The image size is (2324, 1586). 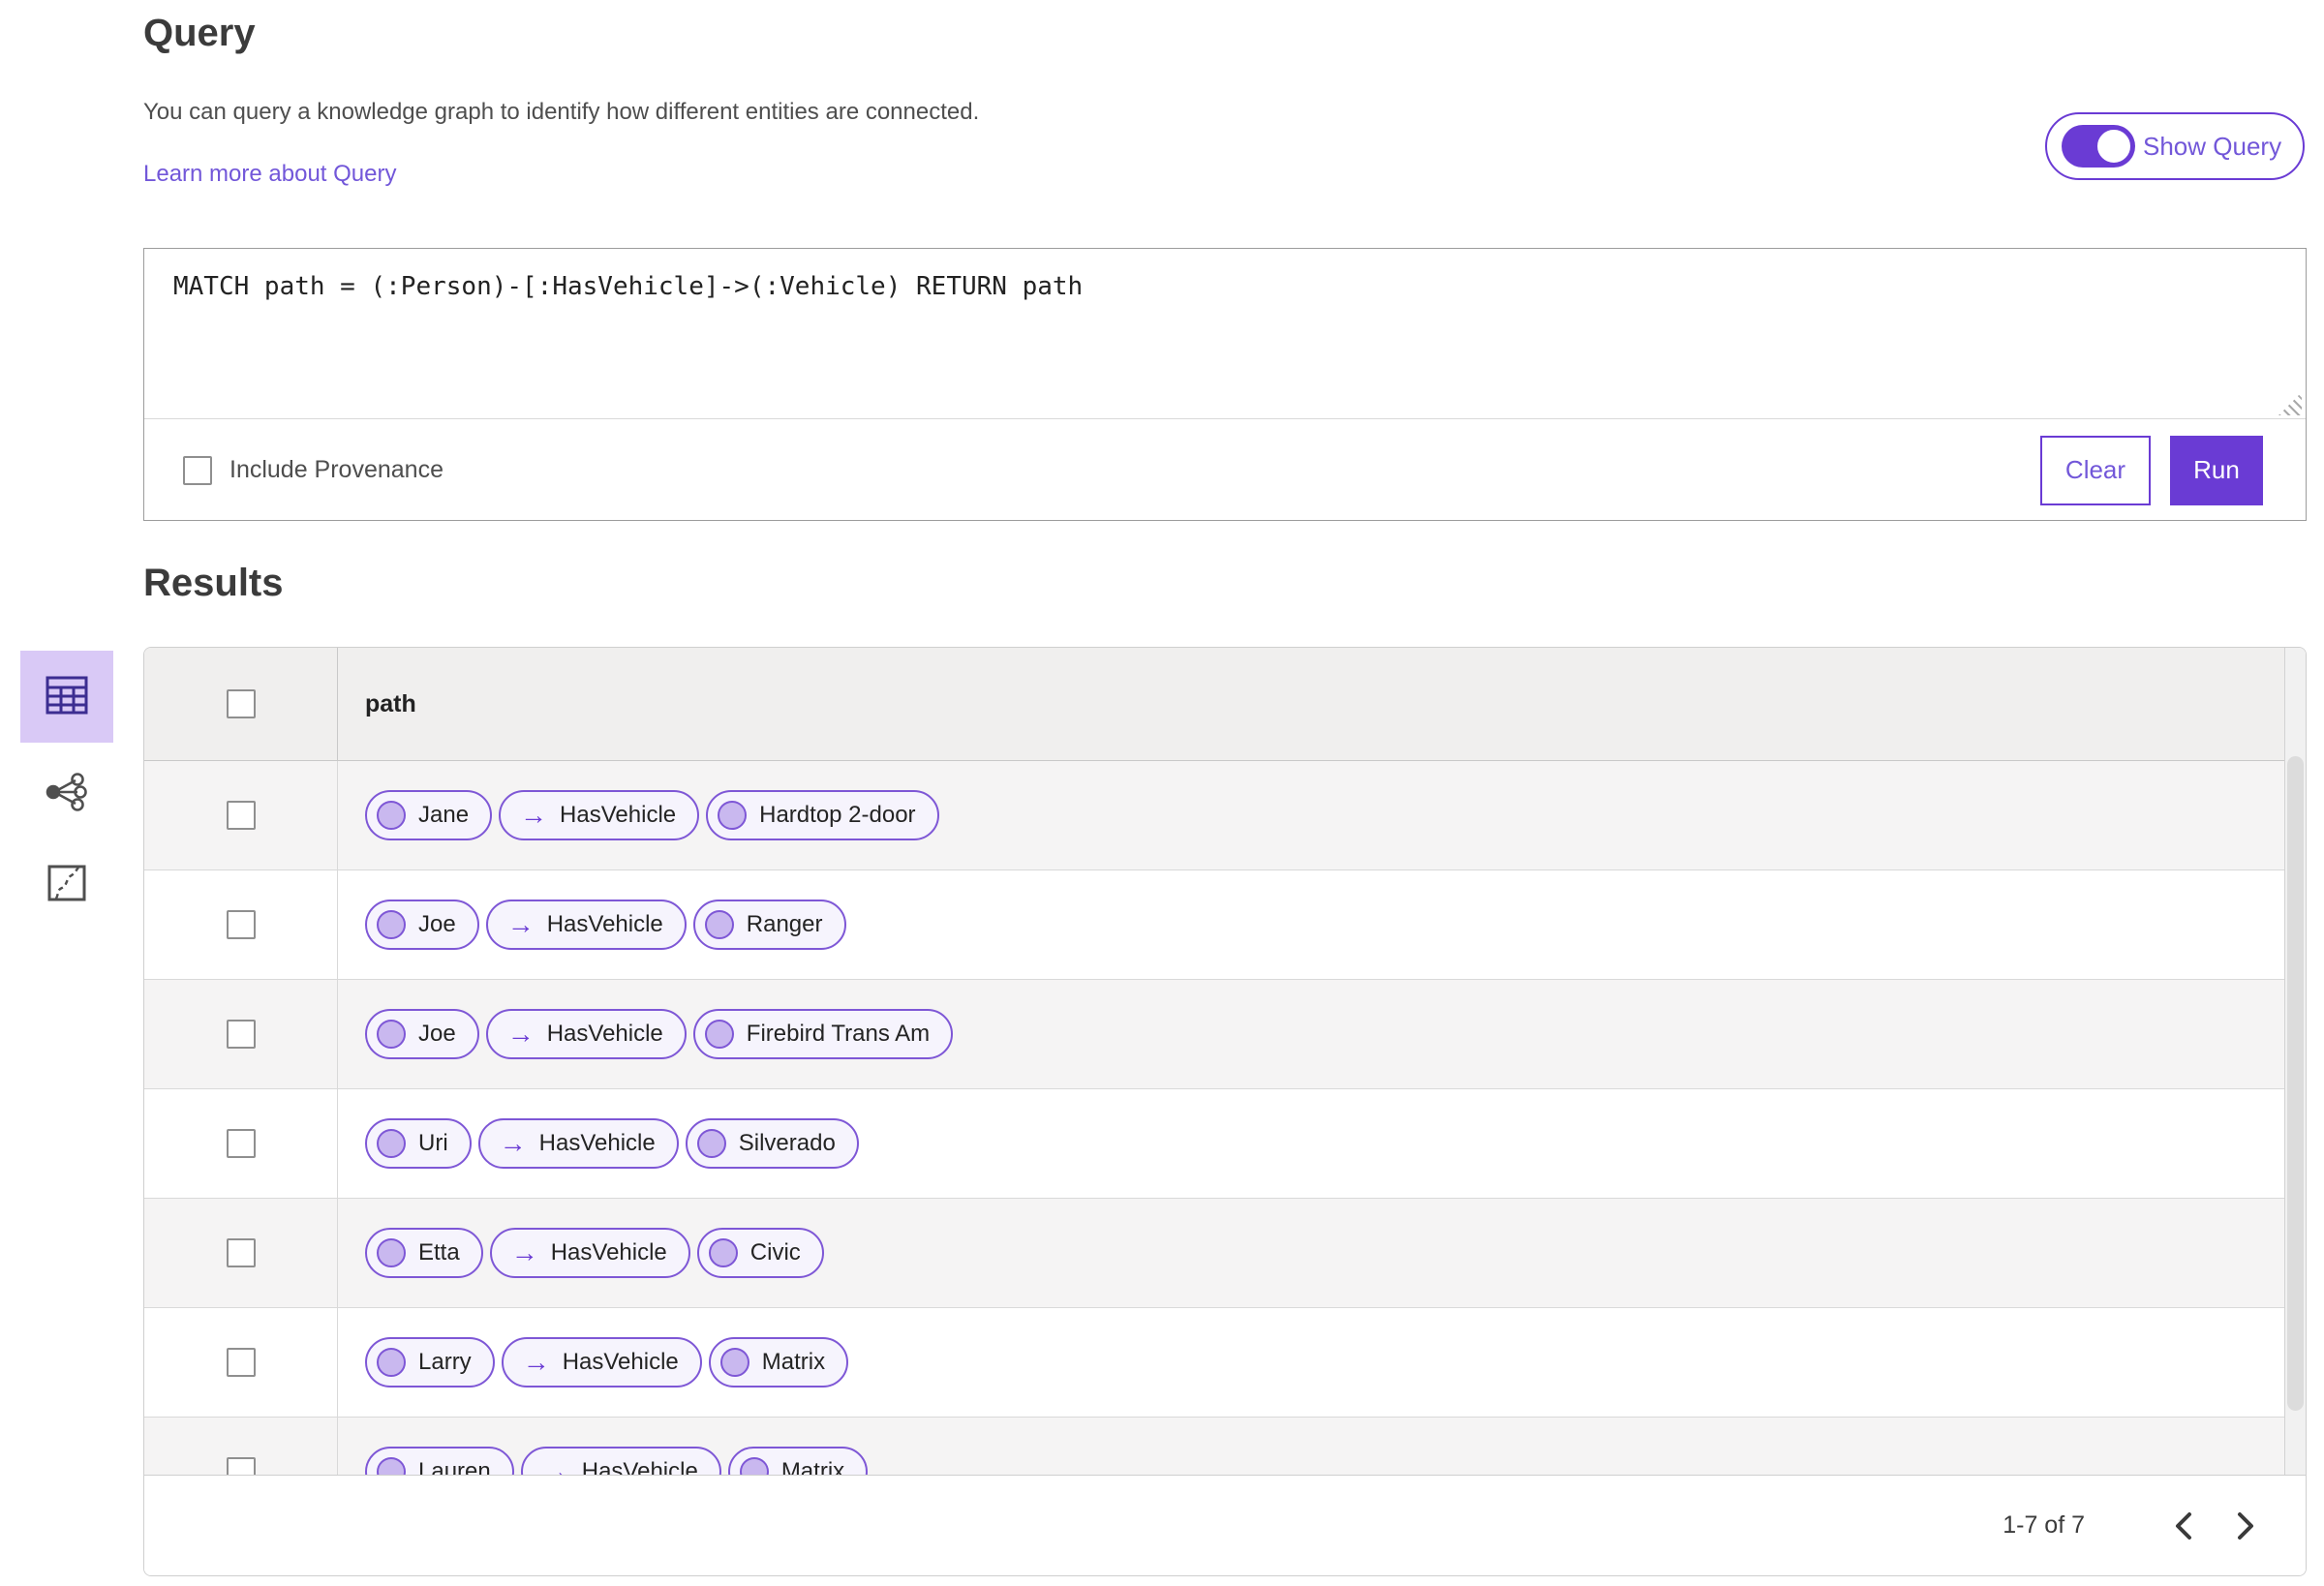 I want to click on toggle-on-icon, so click(x=2098, y=146).